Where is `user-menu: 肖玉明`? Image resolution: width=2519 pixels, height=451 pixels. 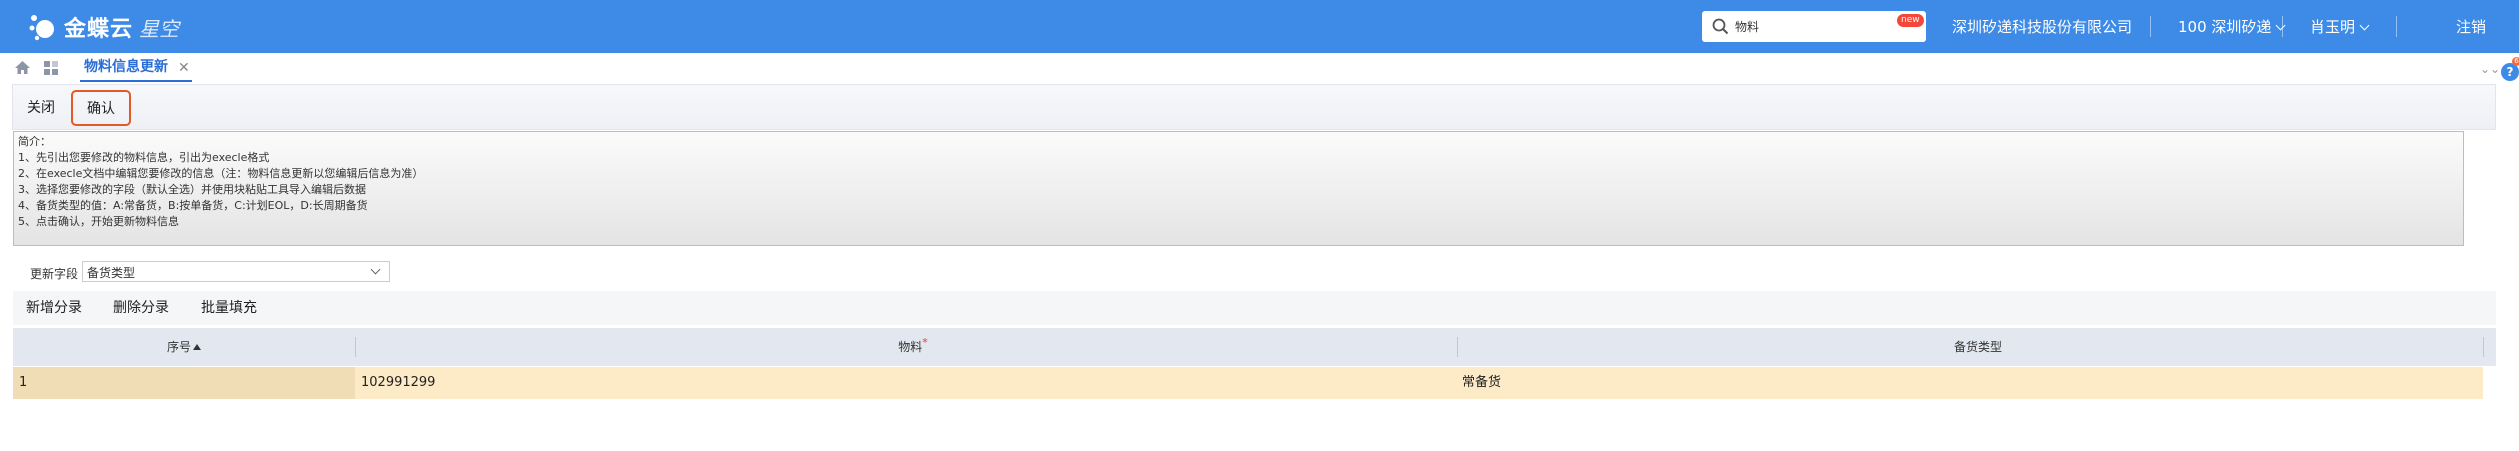
user-menu: 肖玉明 is located at coordinates (2340, 27).